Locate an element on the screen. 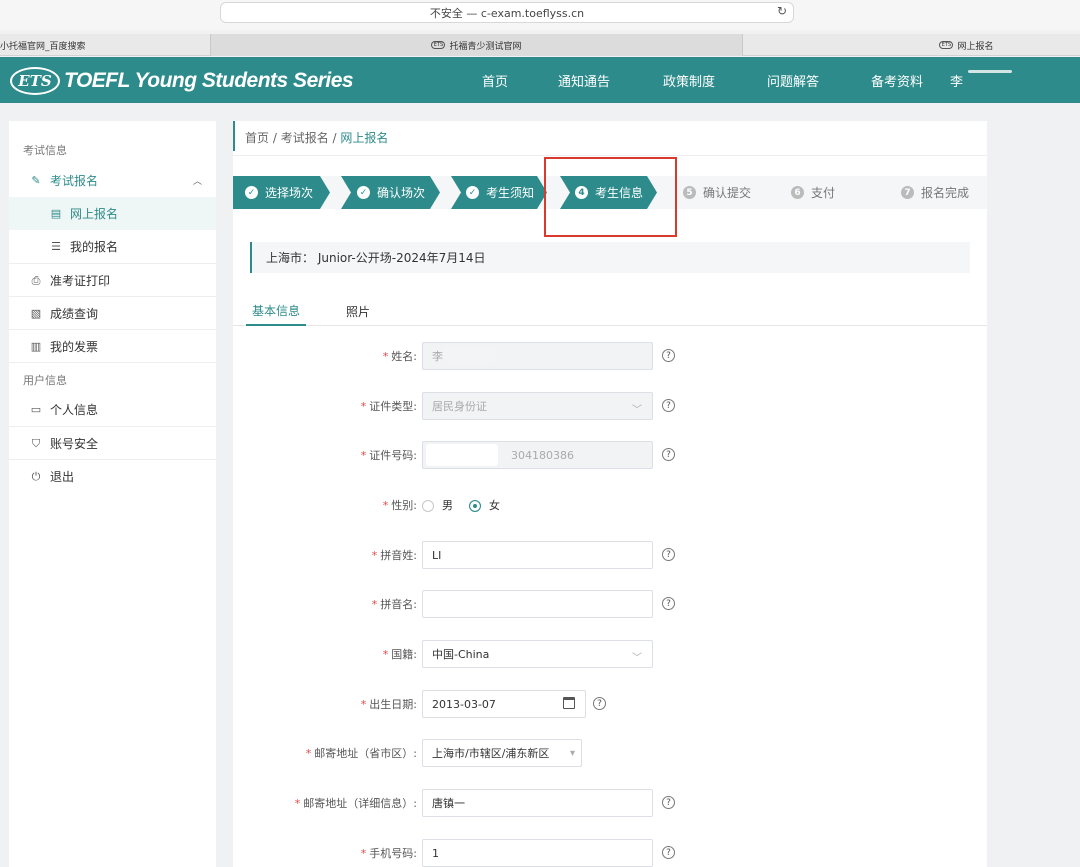 This screenshot has width=1080, height=867. breadcrumb-home: 首页 is located at coordinates (257, 138).